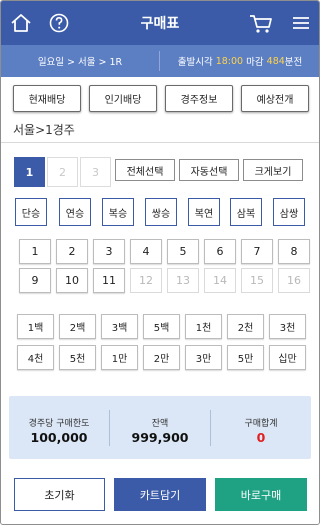  I want to click on horse-number-button: 10, so click(72, 280).